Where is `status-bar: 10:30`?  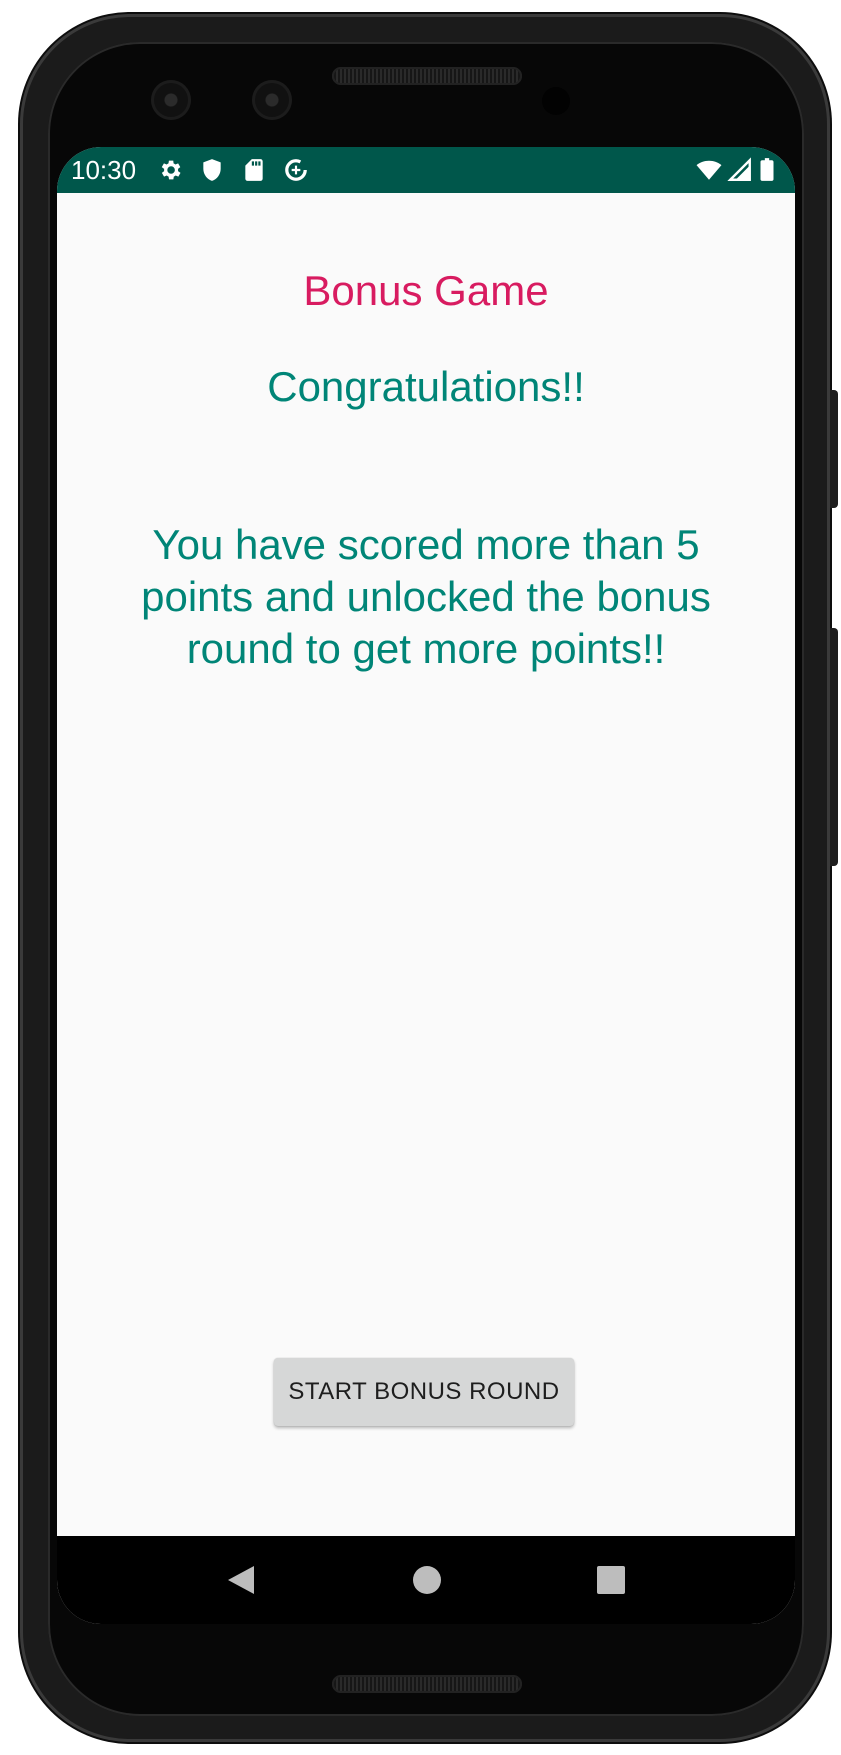
status-bar: 10:30 is located at coordinates (426, 170).